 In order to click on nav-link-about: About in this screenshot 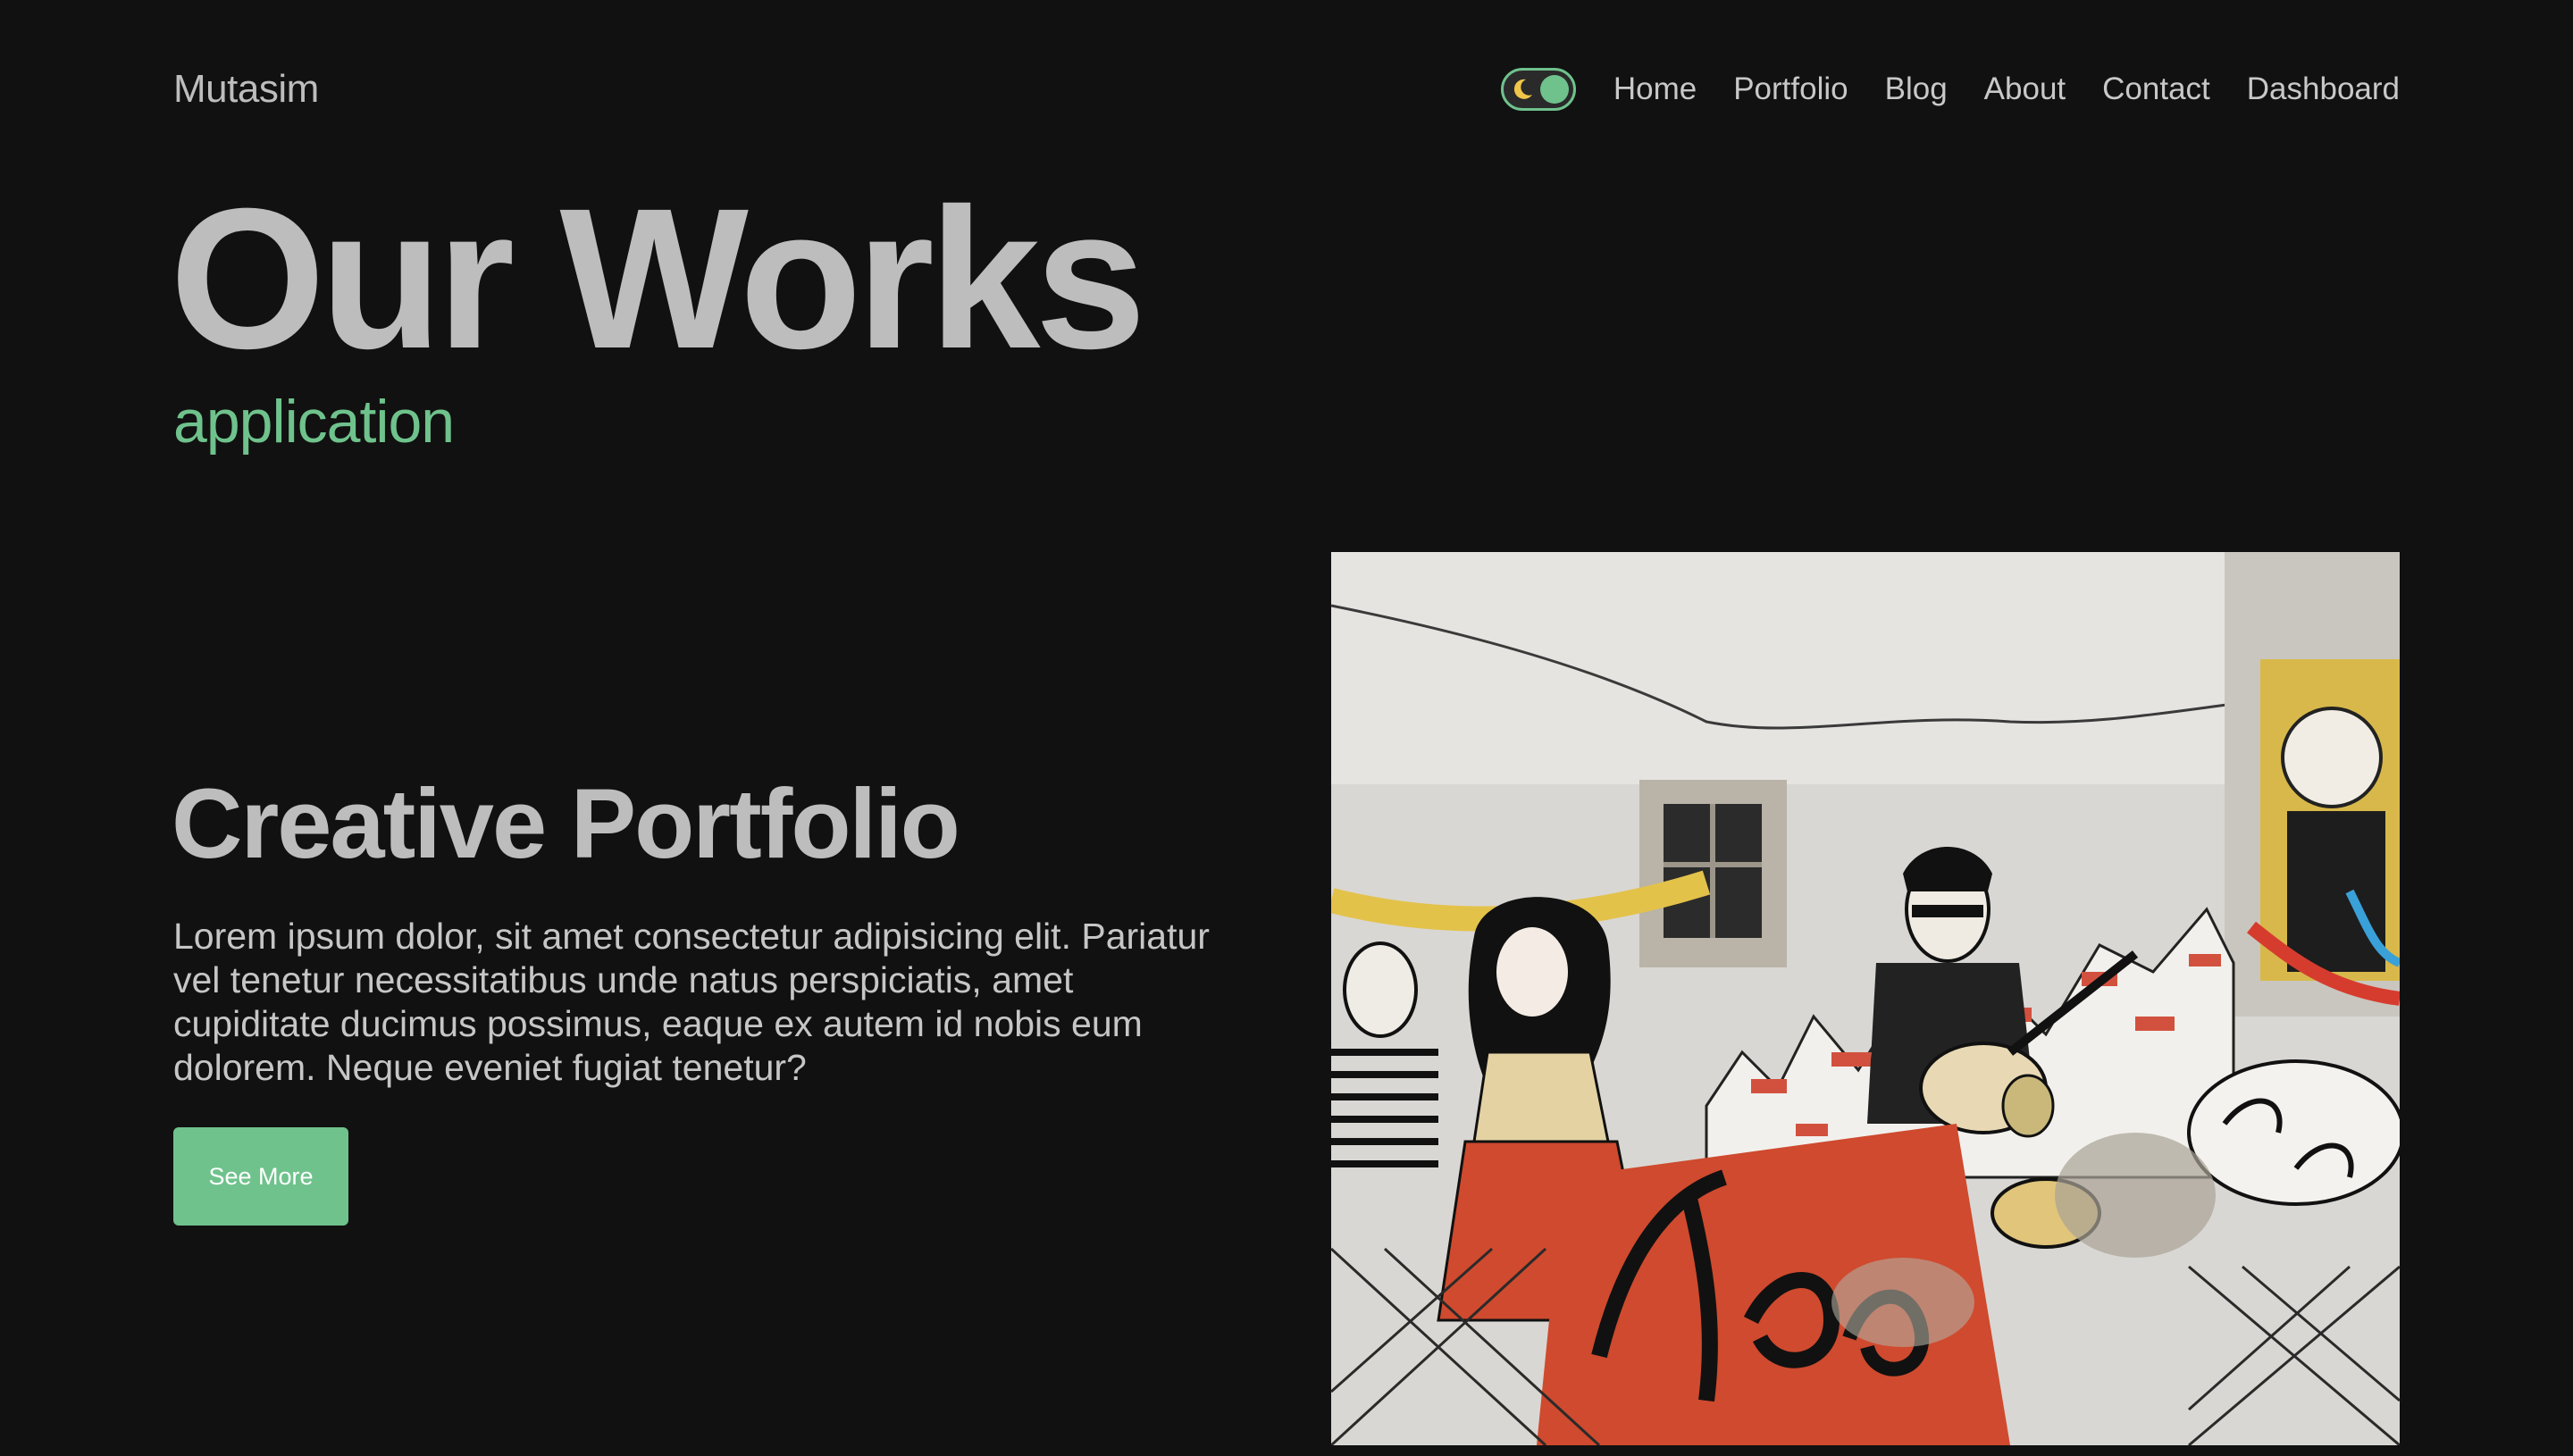, I will do `click(2025, 89)`.